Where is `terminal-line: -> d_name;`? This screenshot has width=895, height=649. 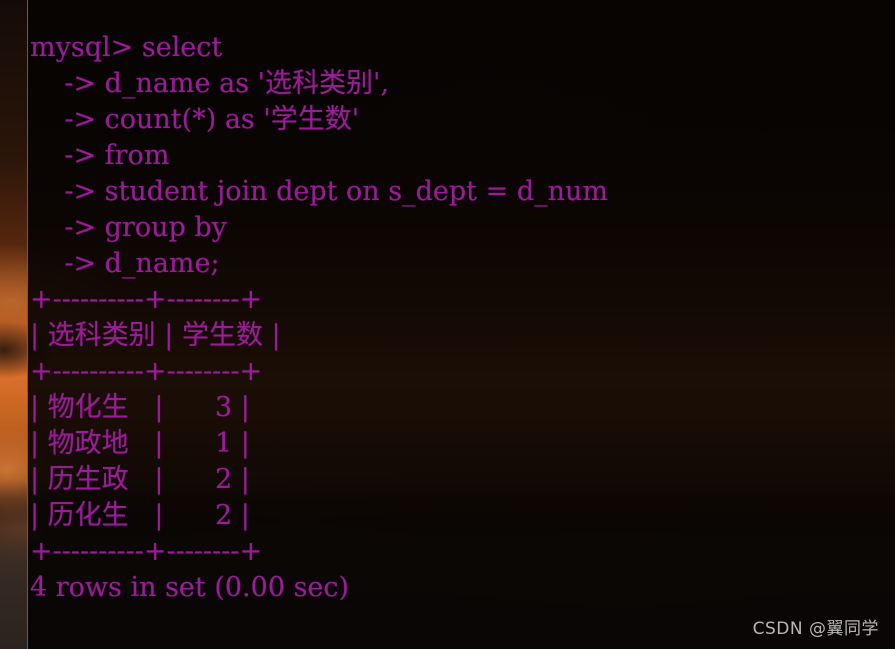 terminal-line: -> d_name; is located at coordinates (125, 263).